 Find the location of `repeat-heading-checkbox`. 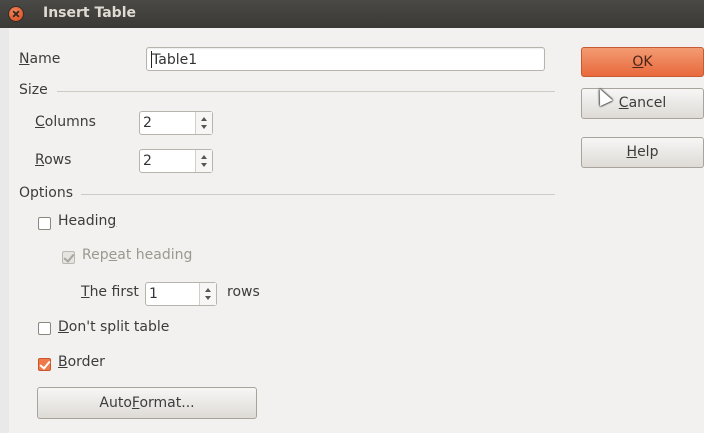

repeat-heading-checkbox is located at coordinates (68, 257).